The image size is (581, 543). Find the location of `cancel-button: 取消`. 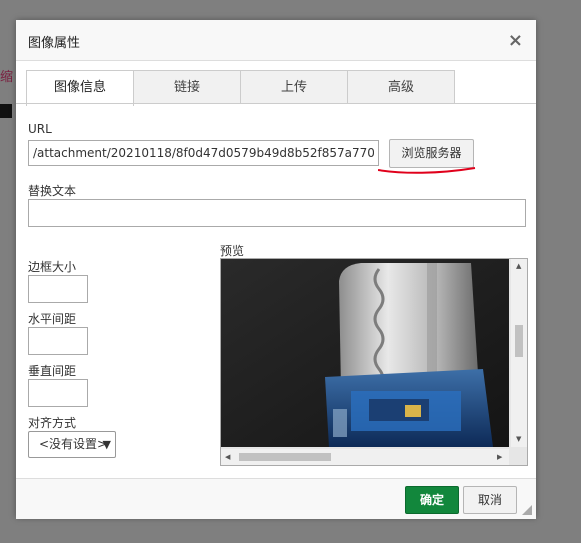

cancel-button: 取消 is located at coordinates (490, 500).